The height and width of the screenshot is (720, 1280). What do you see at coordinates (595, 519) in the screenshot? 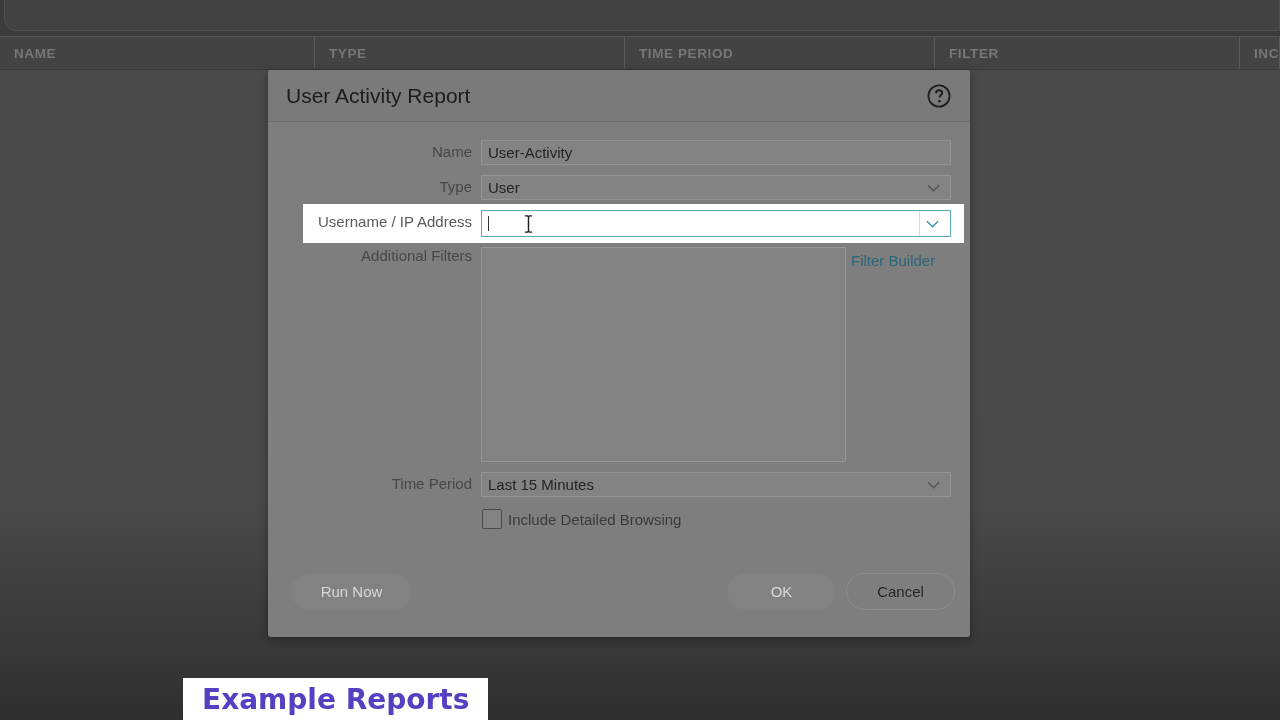
I see `checkbox-label: Include Detailed Browsing` at bounding box center [595, 519].